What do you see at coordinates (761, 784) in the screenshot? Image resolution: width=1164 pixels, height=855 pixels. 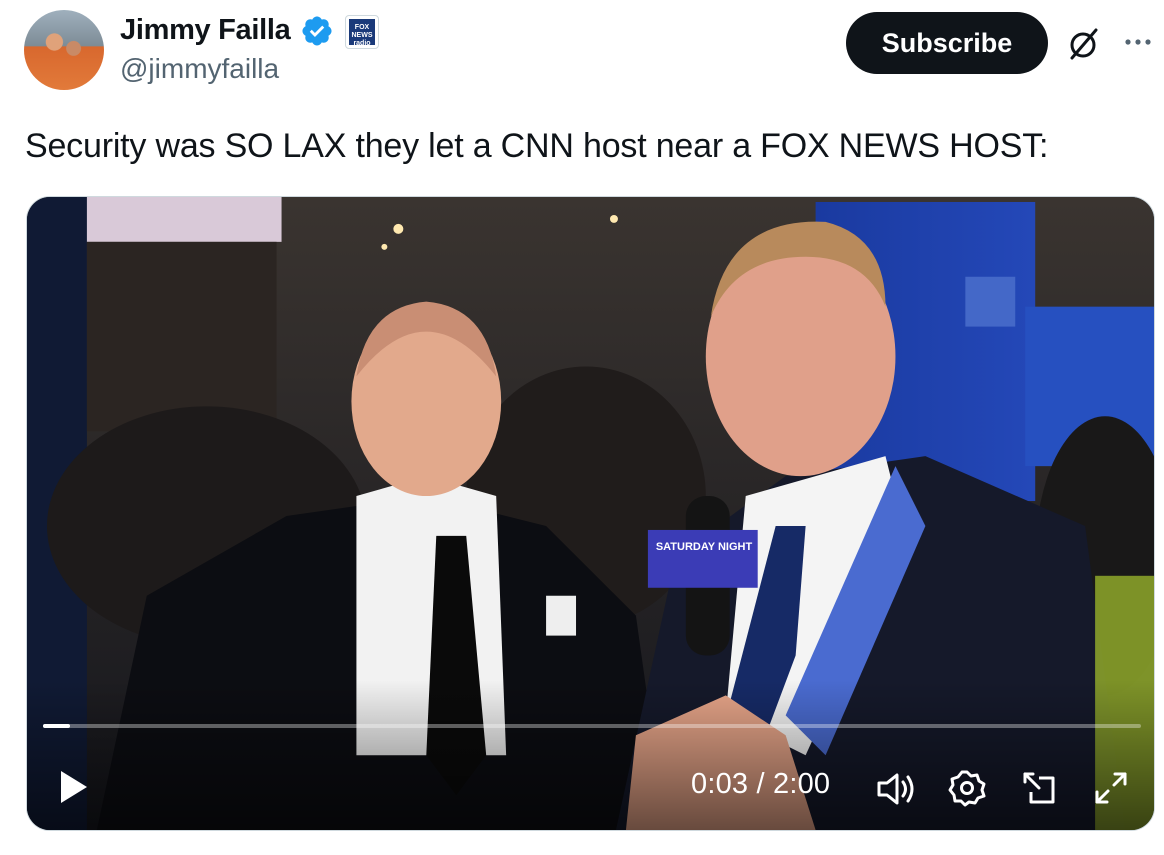 I see `video-time-display: 0:03 / 2:00` at bounding box center [761, 784].